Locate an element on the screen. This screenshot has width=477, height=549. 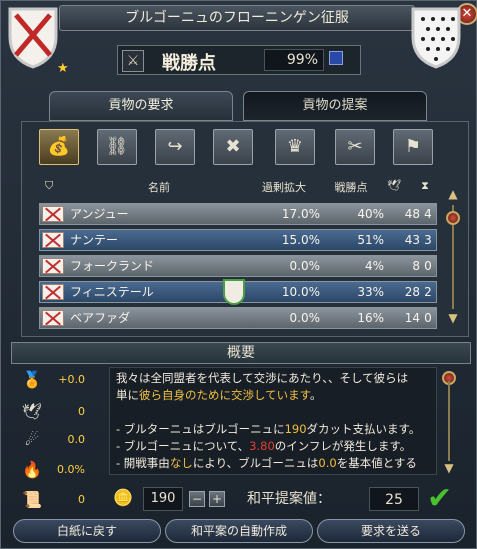
truce-stat: 📜 0 is located at coordinates (54, 501).